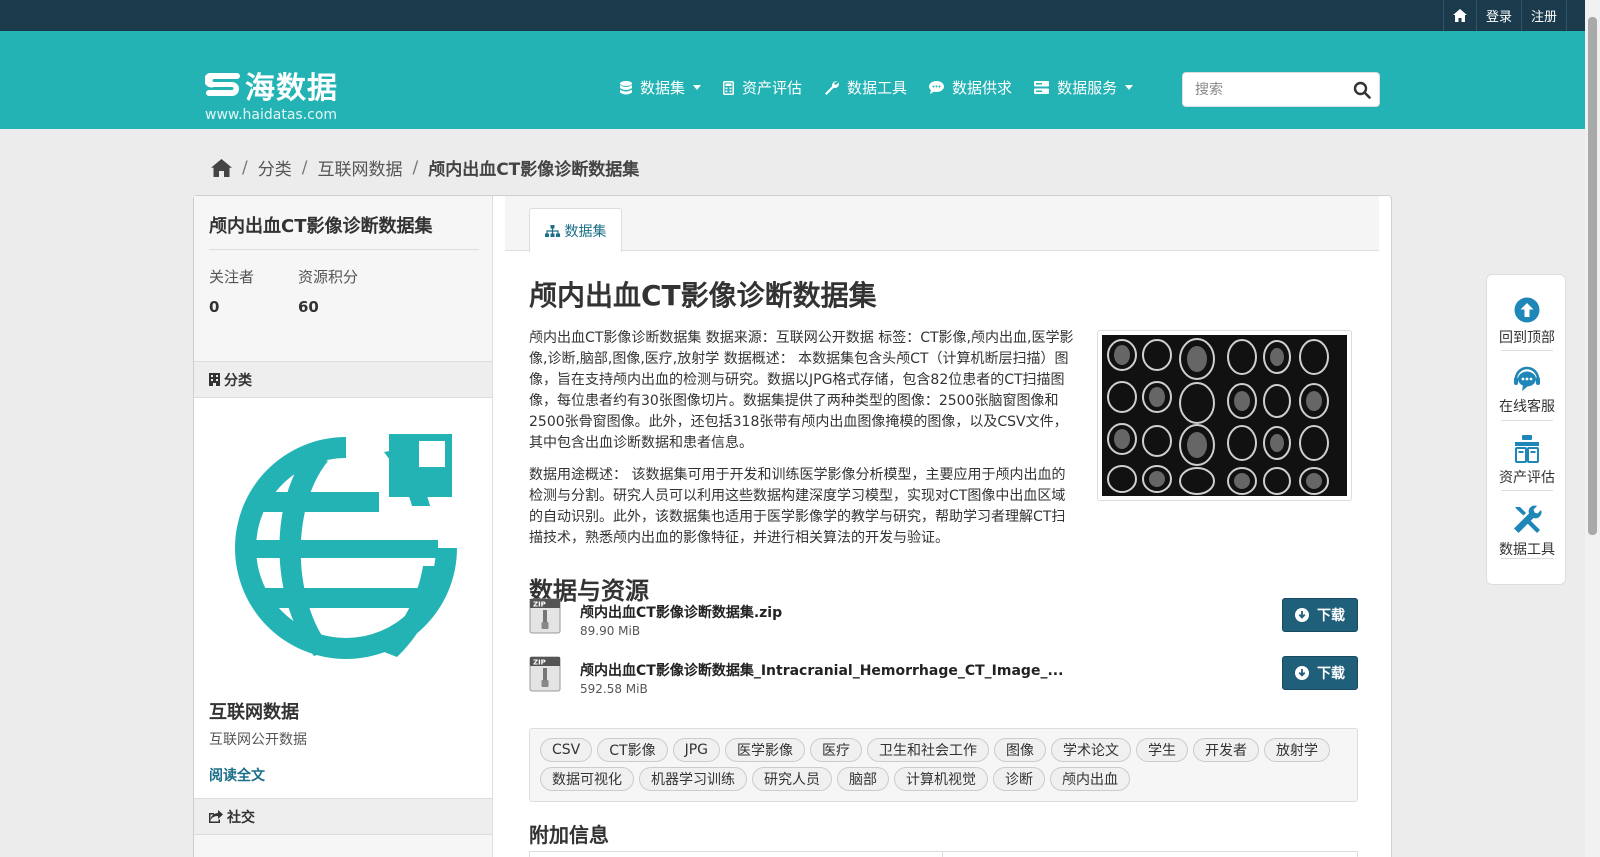  I want to click on data-tools-button: 数据工具, so click(1527, 532).